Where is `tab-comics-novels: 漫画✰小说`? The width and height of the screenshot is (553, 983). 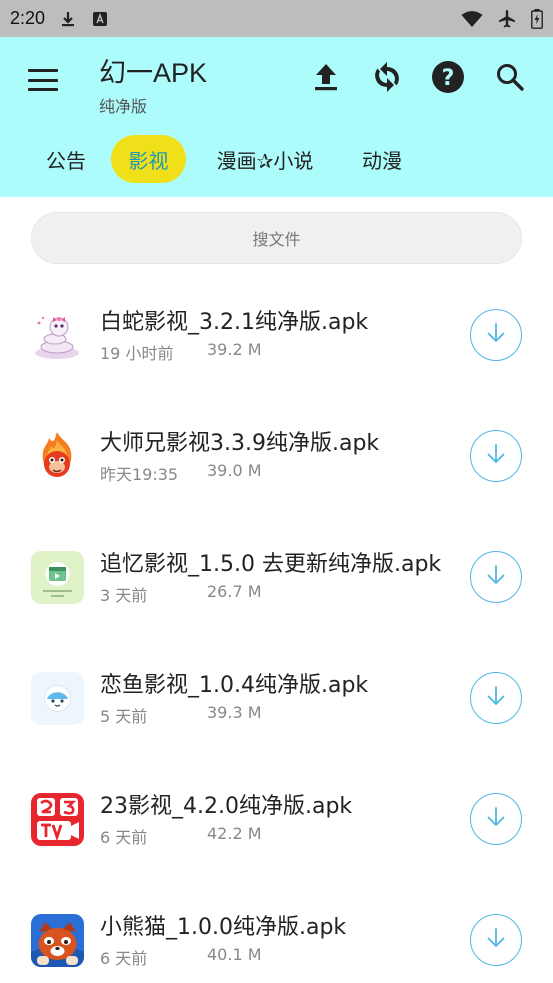 tab-comics-novels: 漫画✰小说 is located at coordinates (265, 159).